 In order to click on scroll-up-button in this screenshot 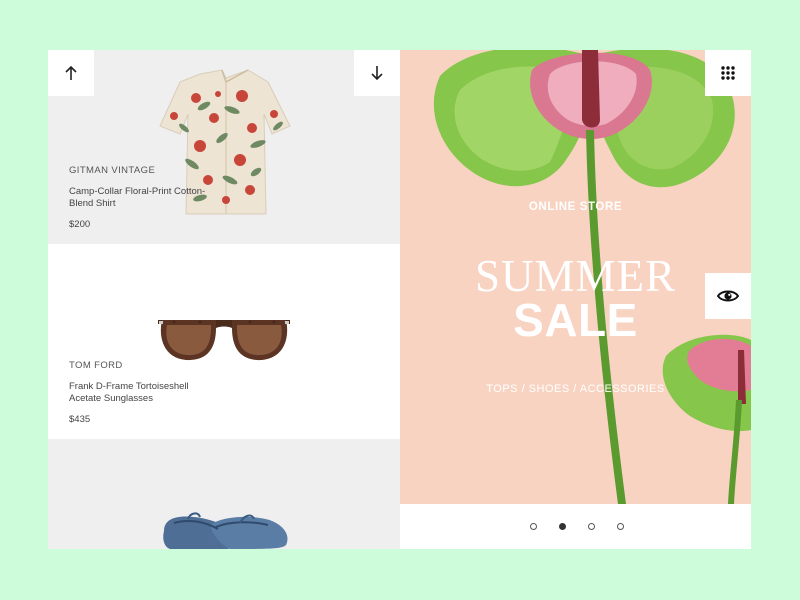, I will do `click(71, 73)`.